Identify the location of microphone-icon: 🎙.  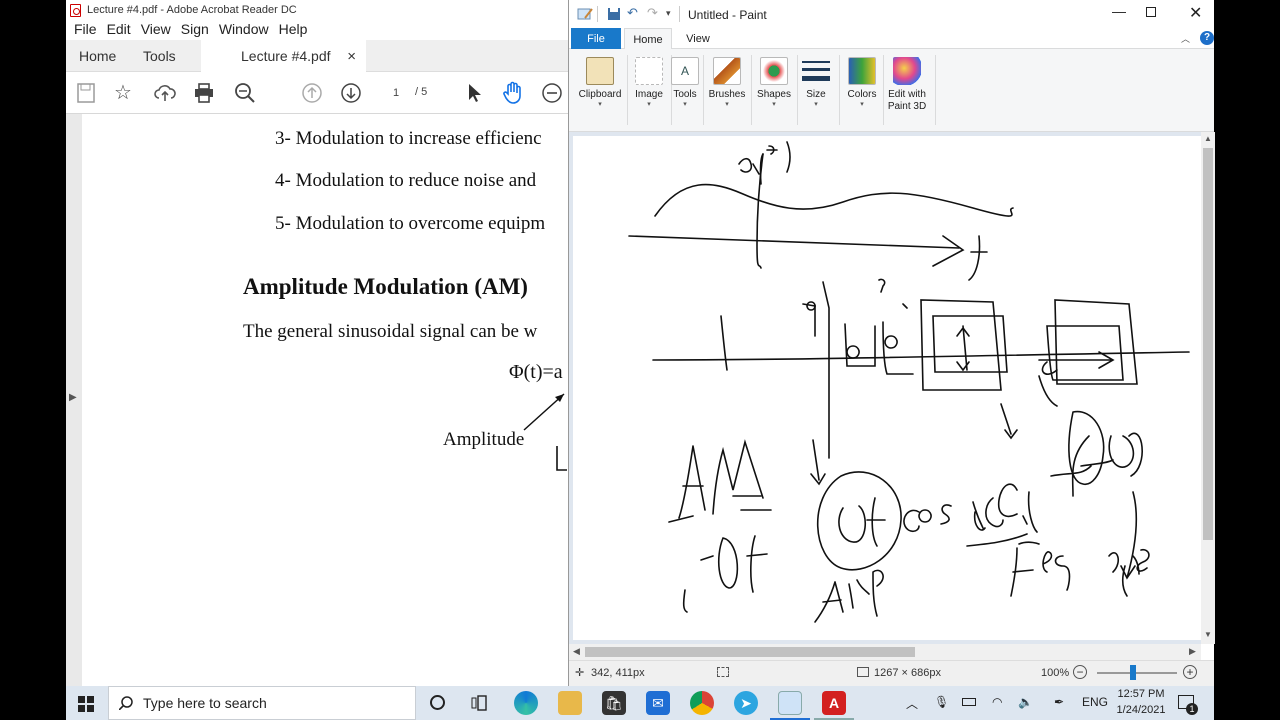
(941, 702).